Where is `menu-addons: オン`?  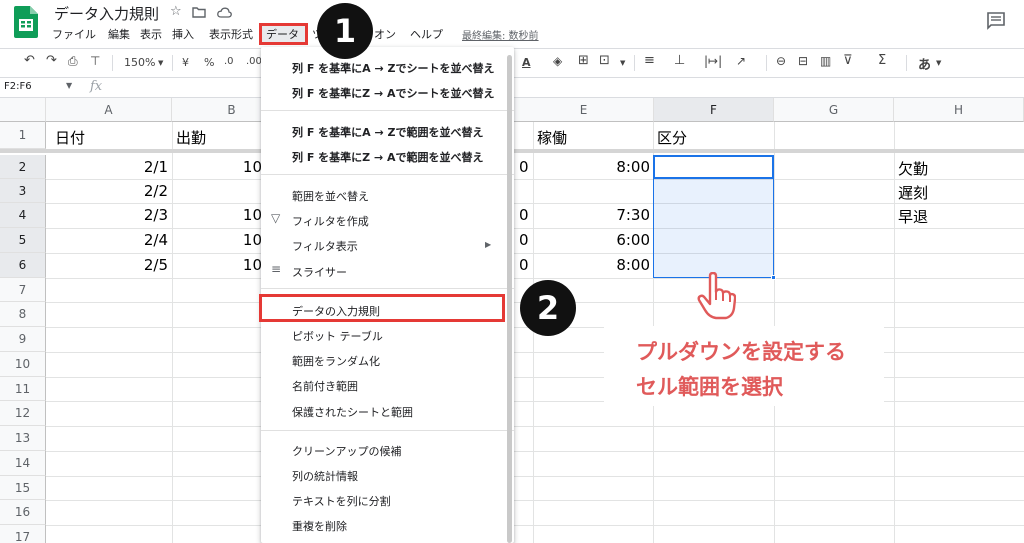 menu-addons: オン is located at coordinates (385, 35).